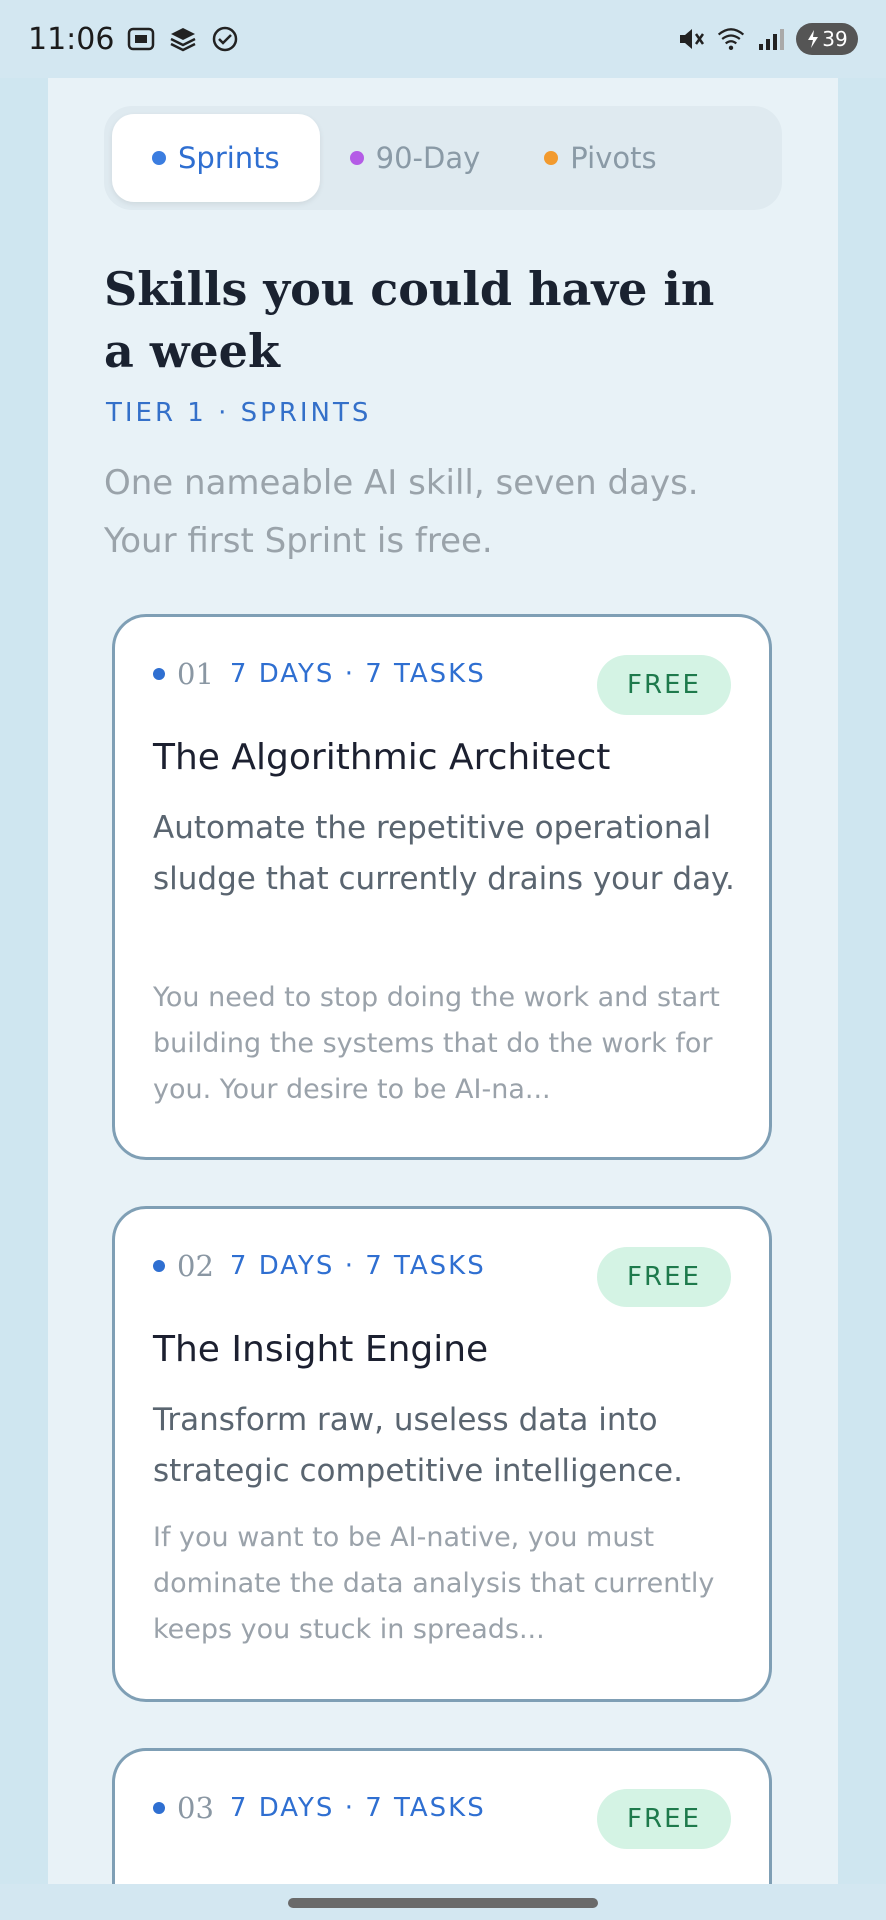 Image resolution: width=886 pixels, height=1920 pixels. Describe the element at coordinates (443, 1903) in the screenshot. I see `home-indicator` at that location.